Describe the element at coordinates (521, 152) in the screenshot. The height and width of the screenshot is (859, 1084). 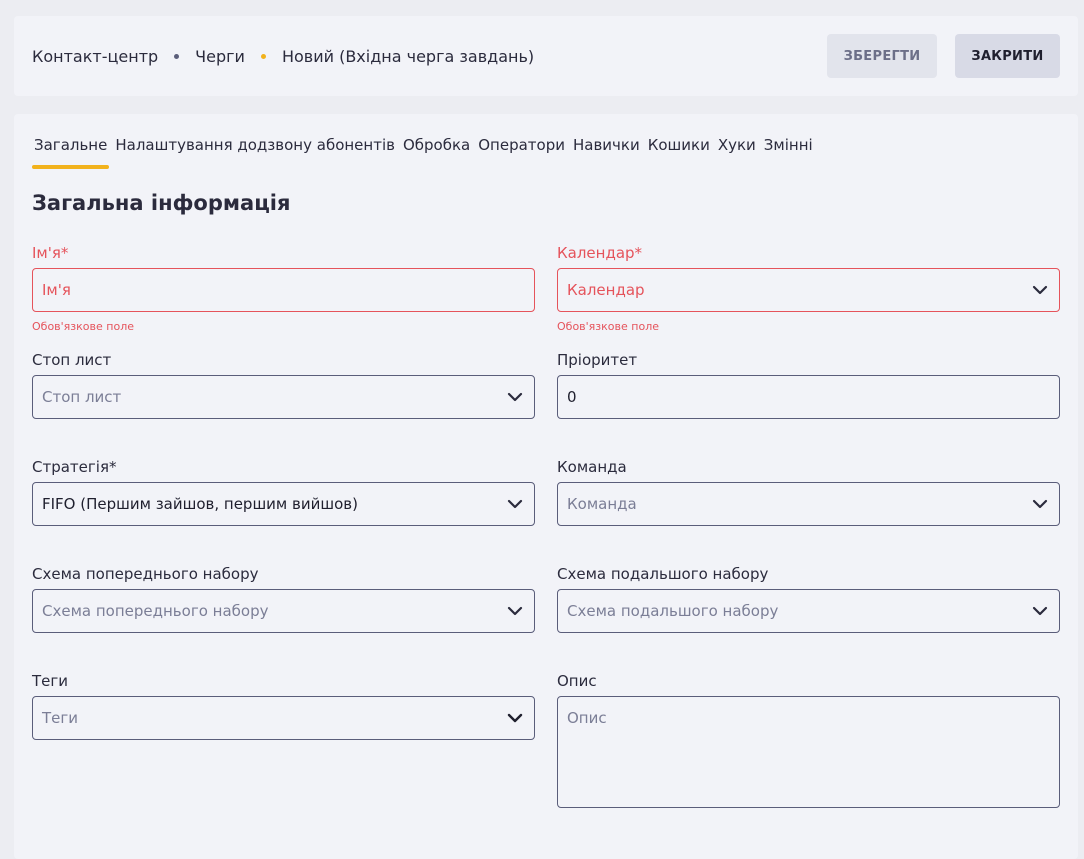
I see `tab-operators: Оператори` at that location.